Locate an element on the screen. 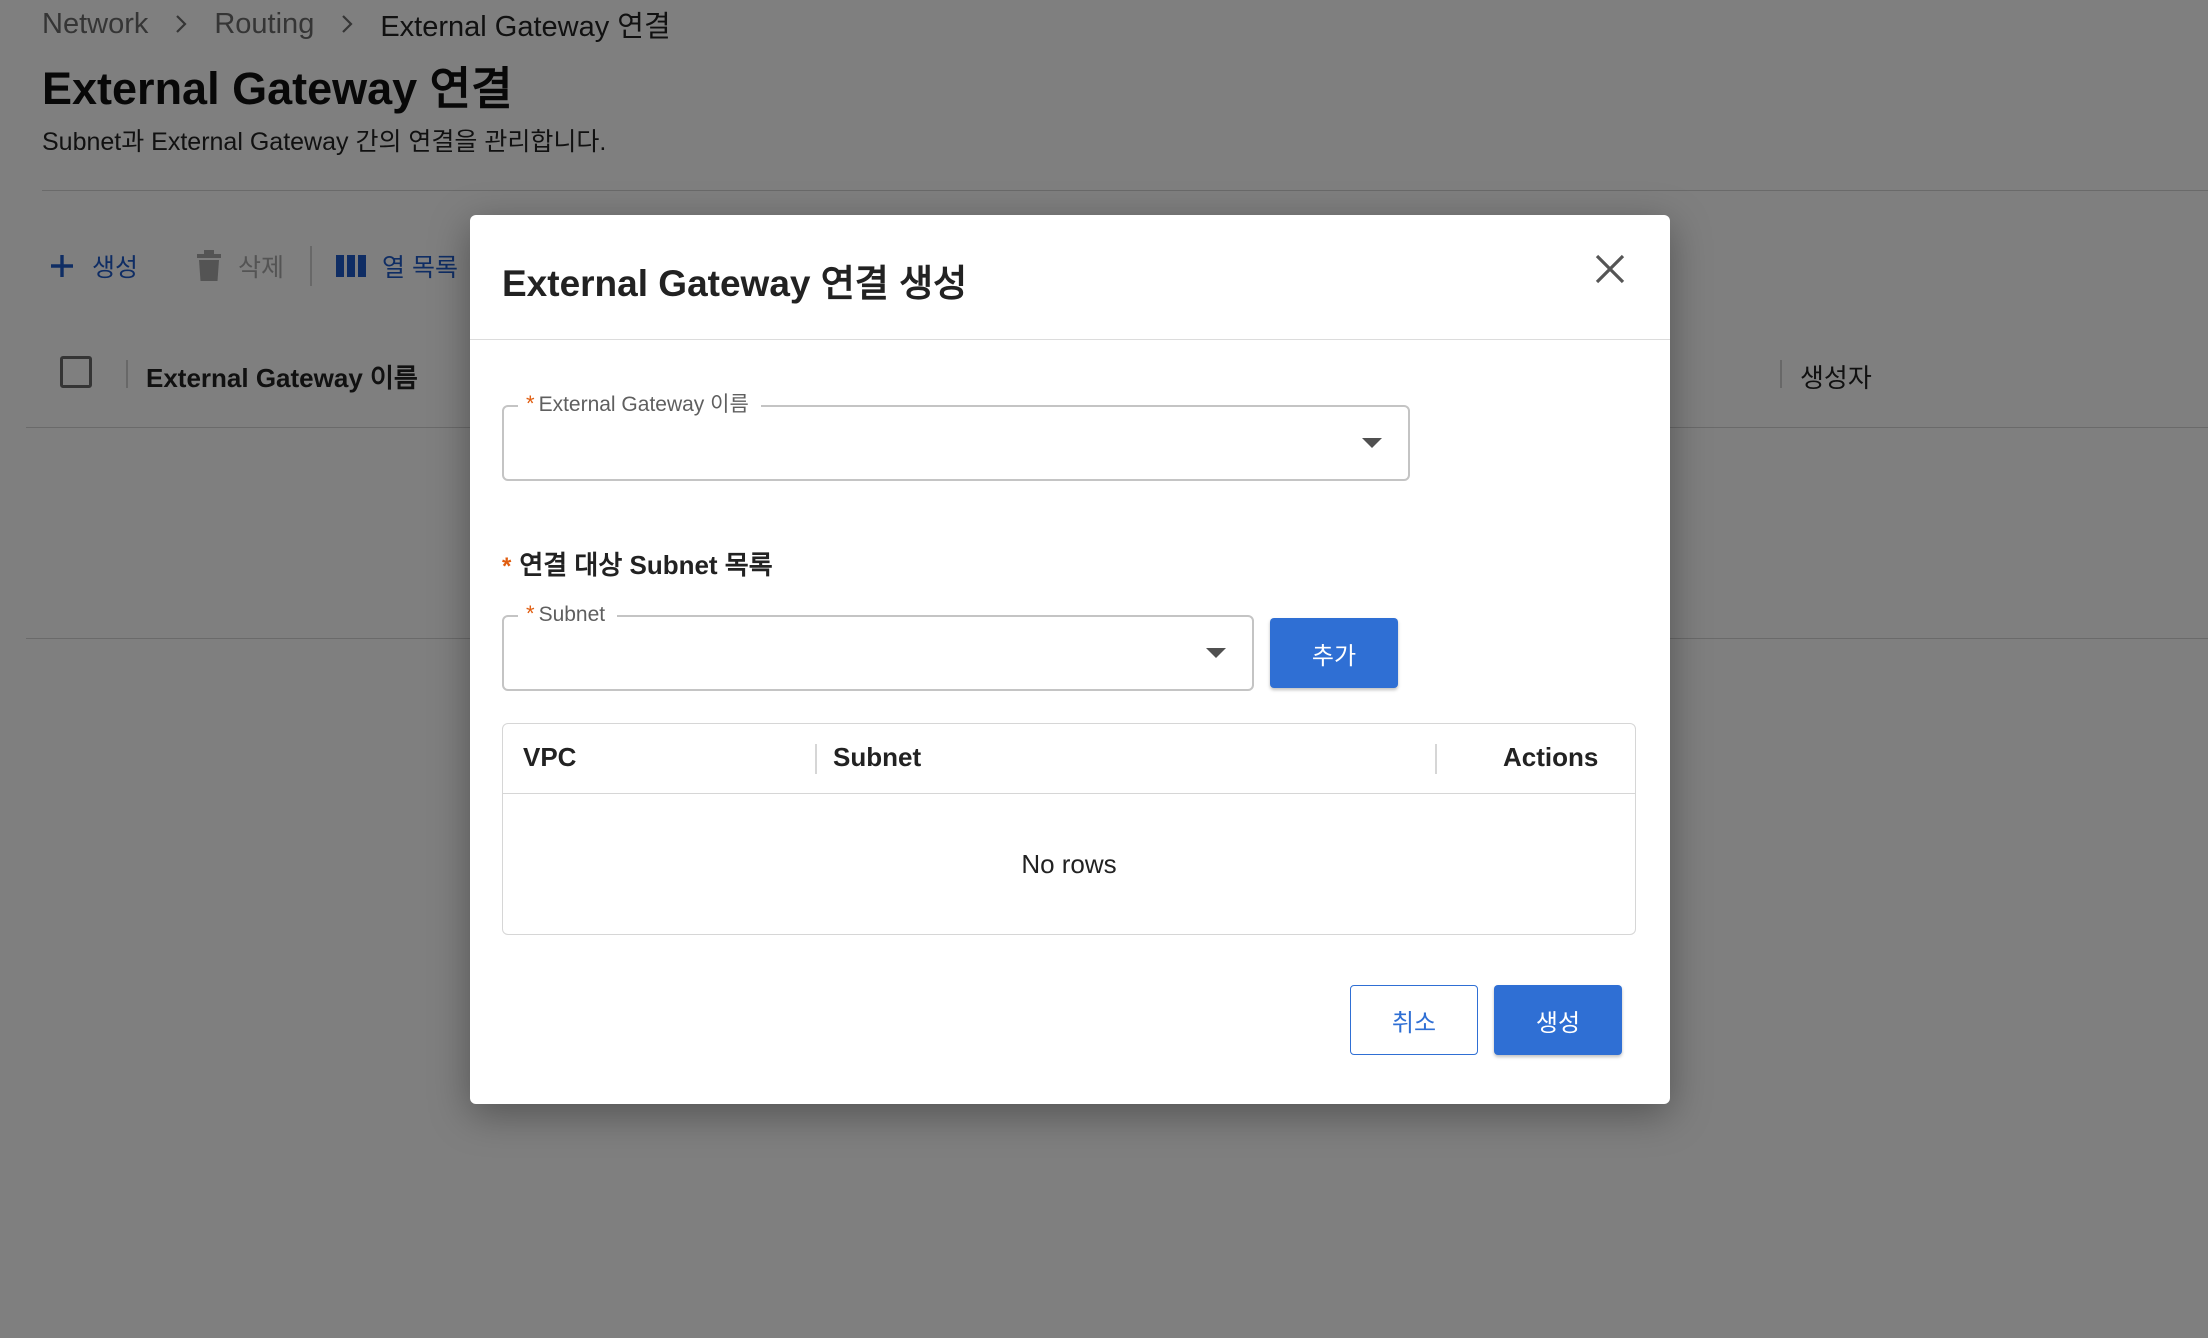  column-header-vpc: VPC is located at coordinates (549, 757).